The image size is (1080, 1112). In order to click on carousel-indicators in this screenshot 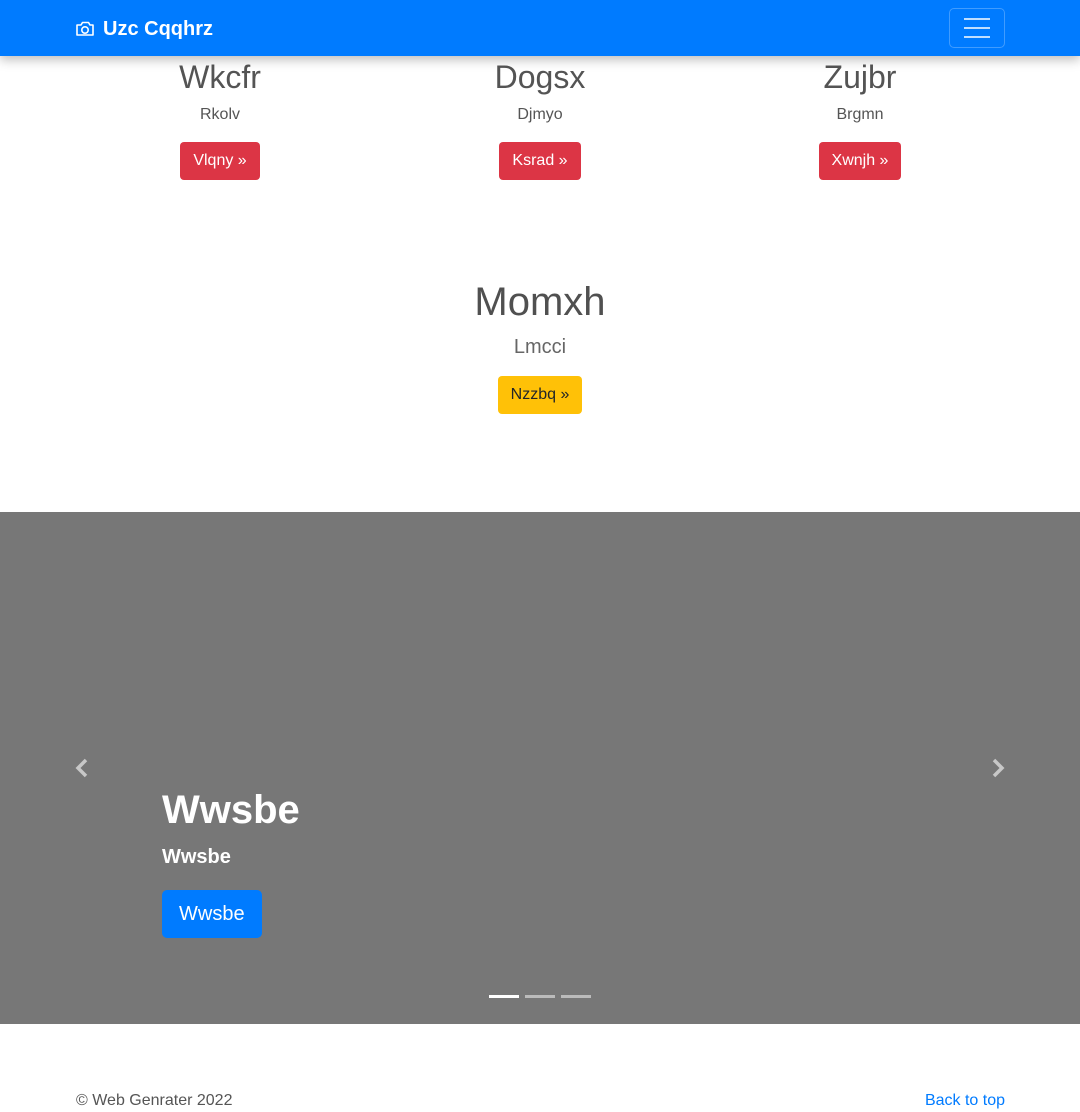, I will do `click(540, 996)`.